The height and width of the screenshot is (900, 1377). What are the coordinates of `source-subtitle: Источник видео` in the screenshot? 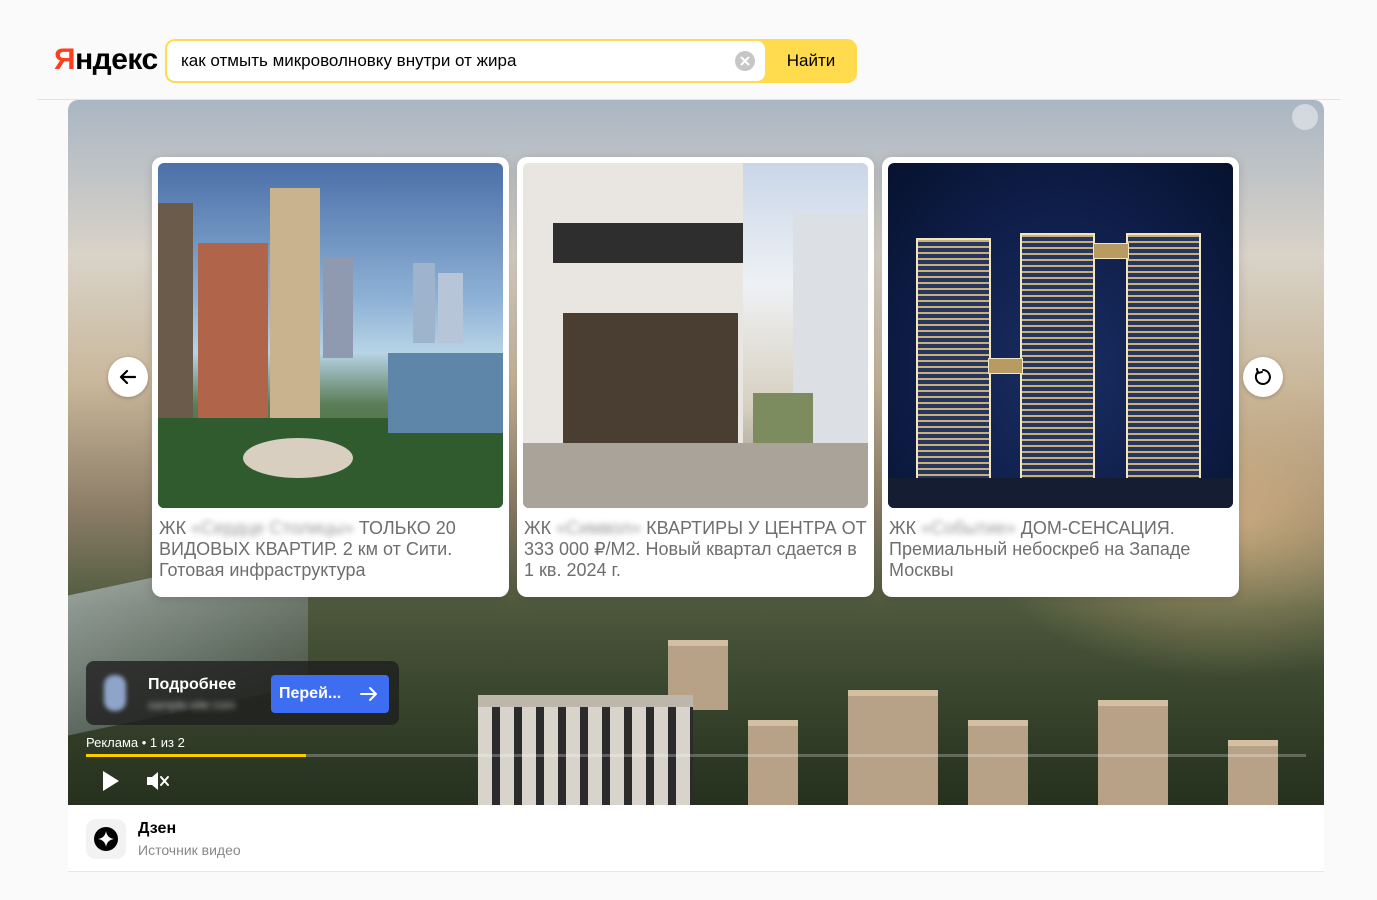 It's located at (189, 850).